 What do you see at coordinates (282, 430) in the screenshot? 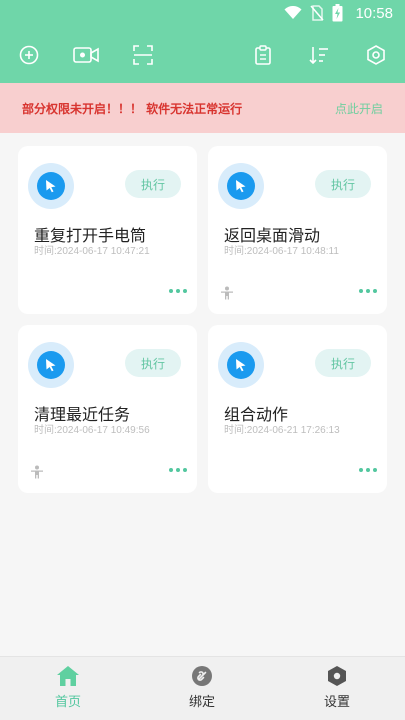
I see `task-time: 时间:2024-06-21 17:26:13` at bounding box center [282, 430].